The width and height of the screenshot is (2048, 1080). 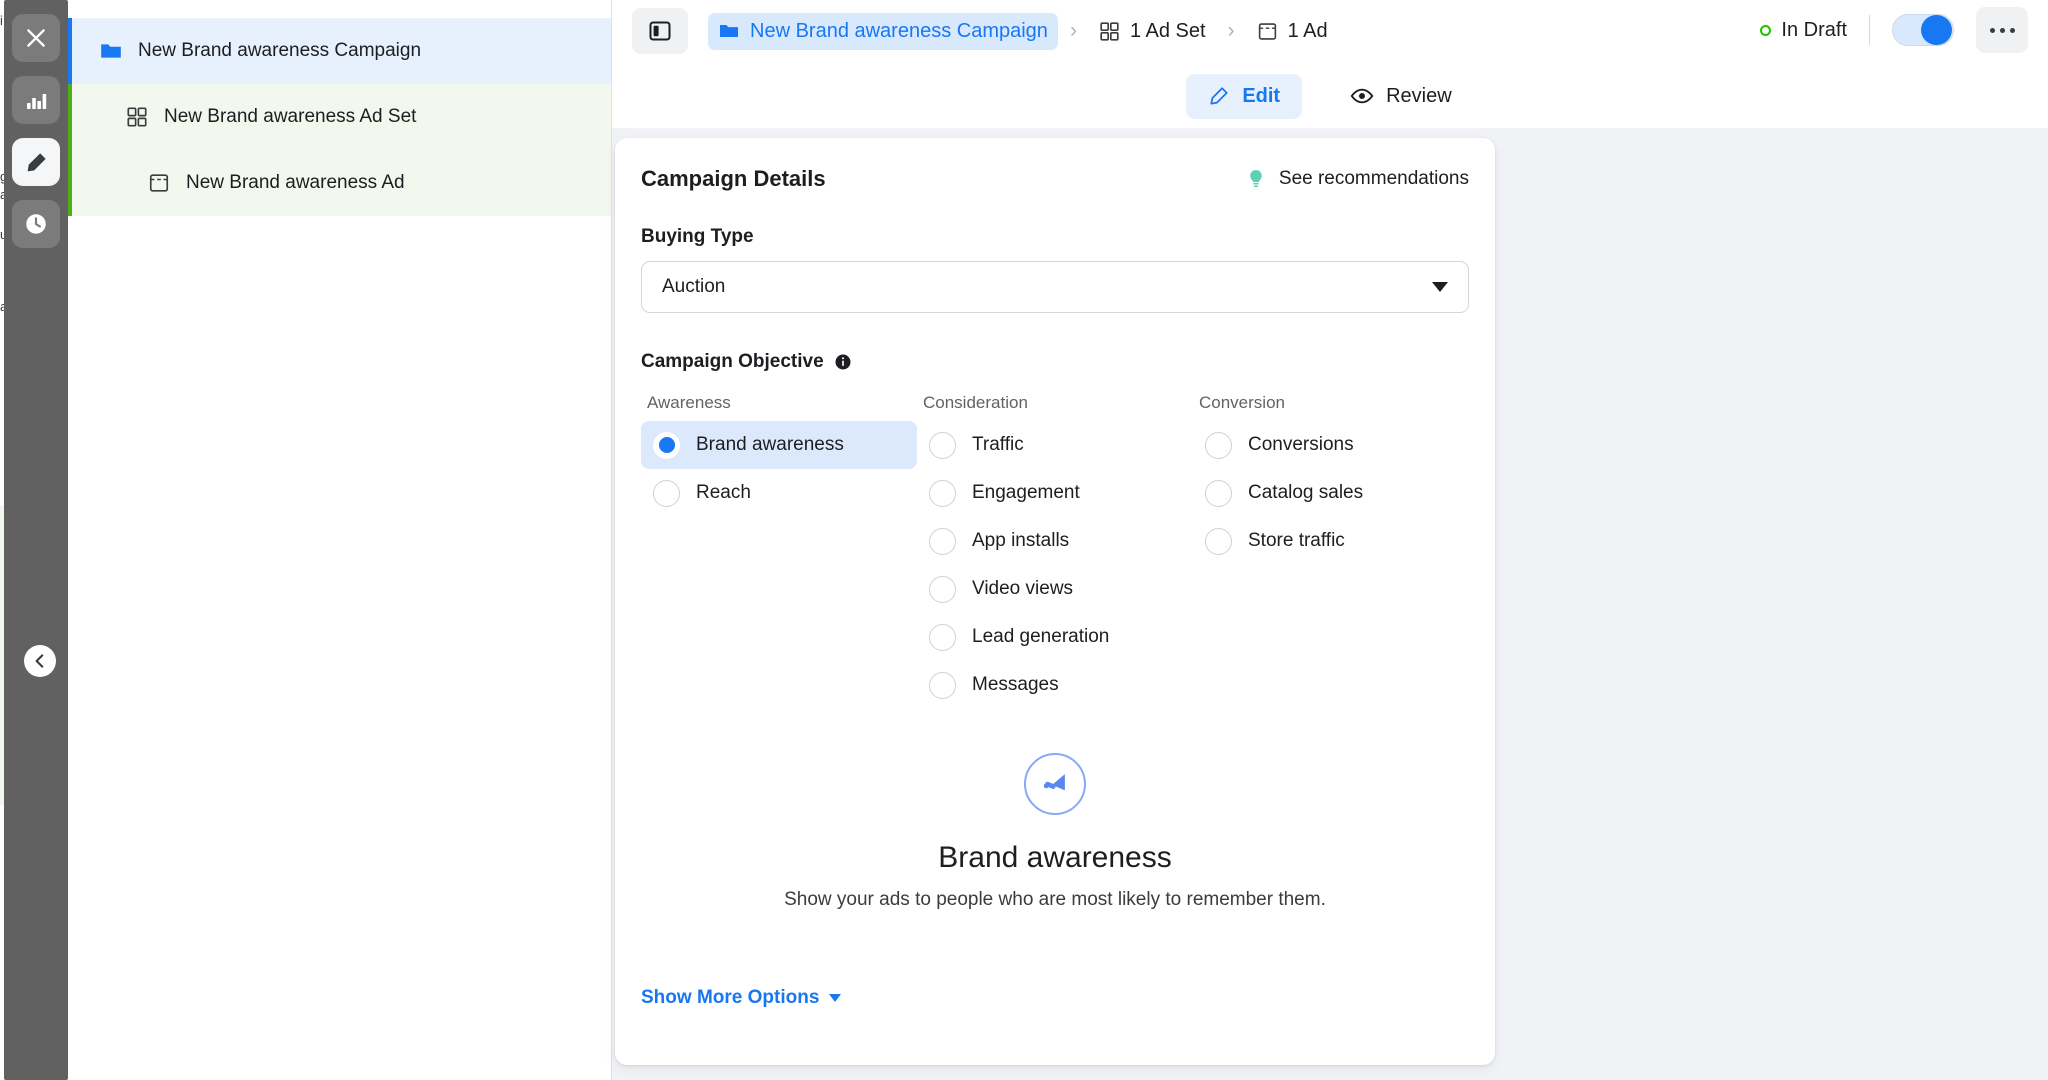 I want to click on see-recommendations-button: See recommendations, so click(x=1357, y=179).